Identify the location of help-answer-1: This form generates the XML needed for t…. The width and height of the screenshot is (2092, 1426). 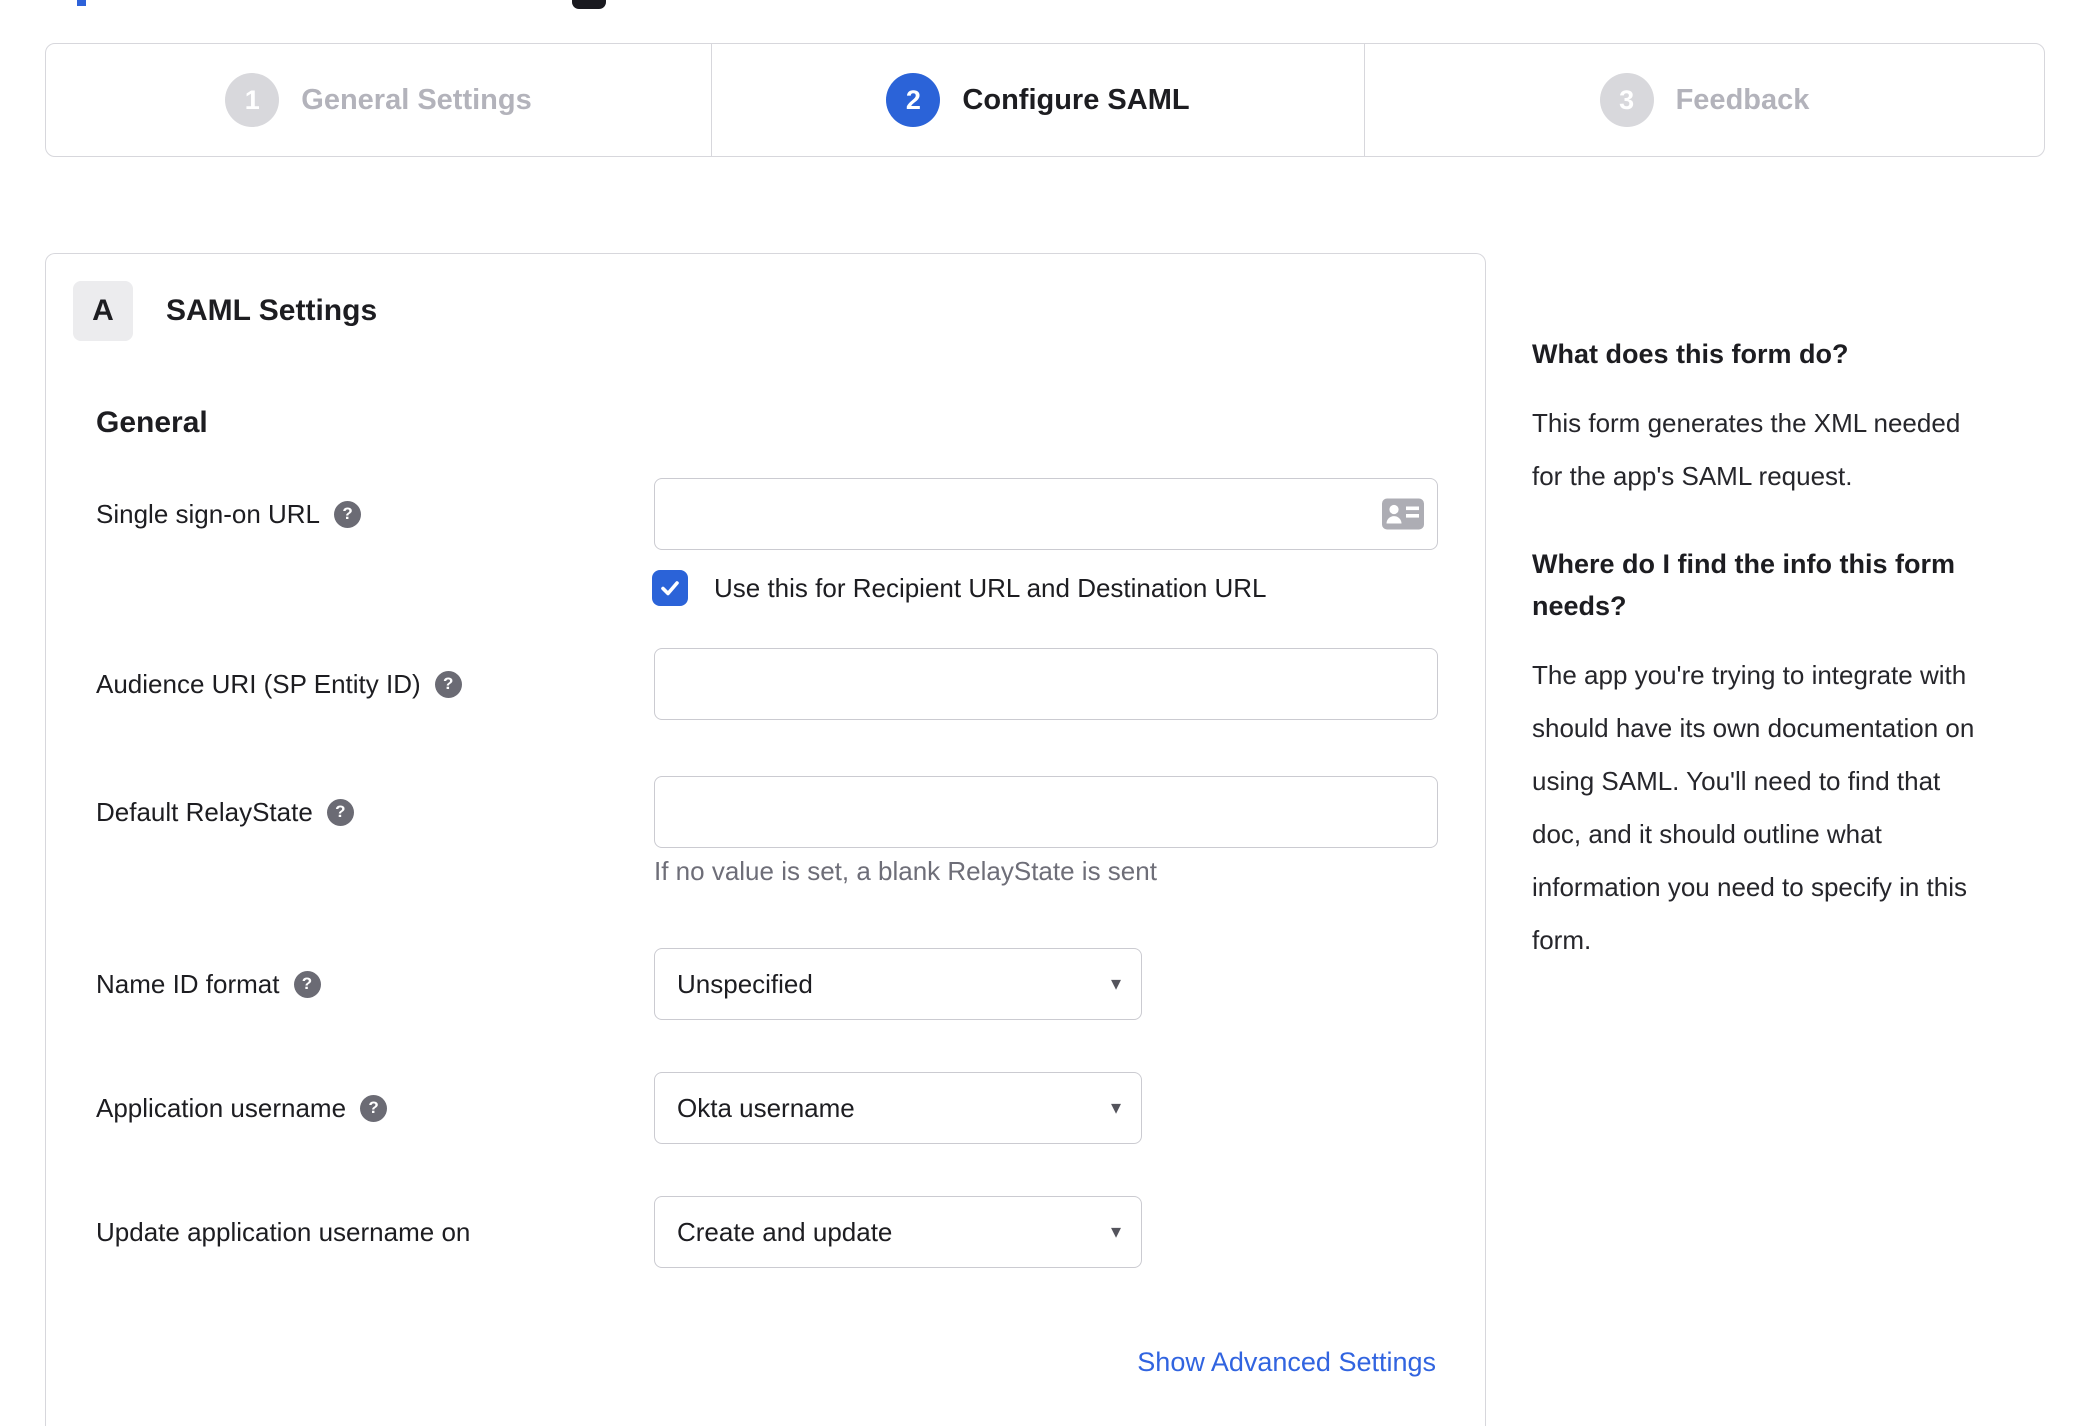
(1746, 449).